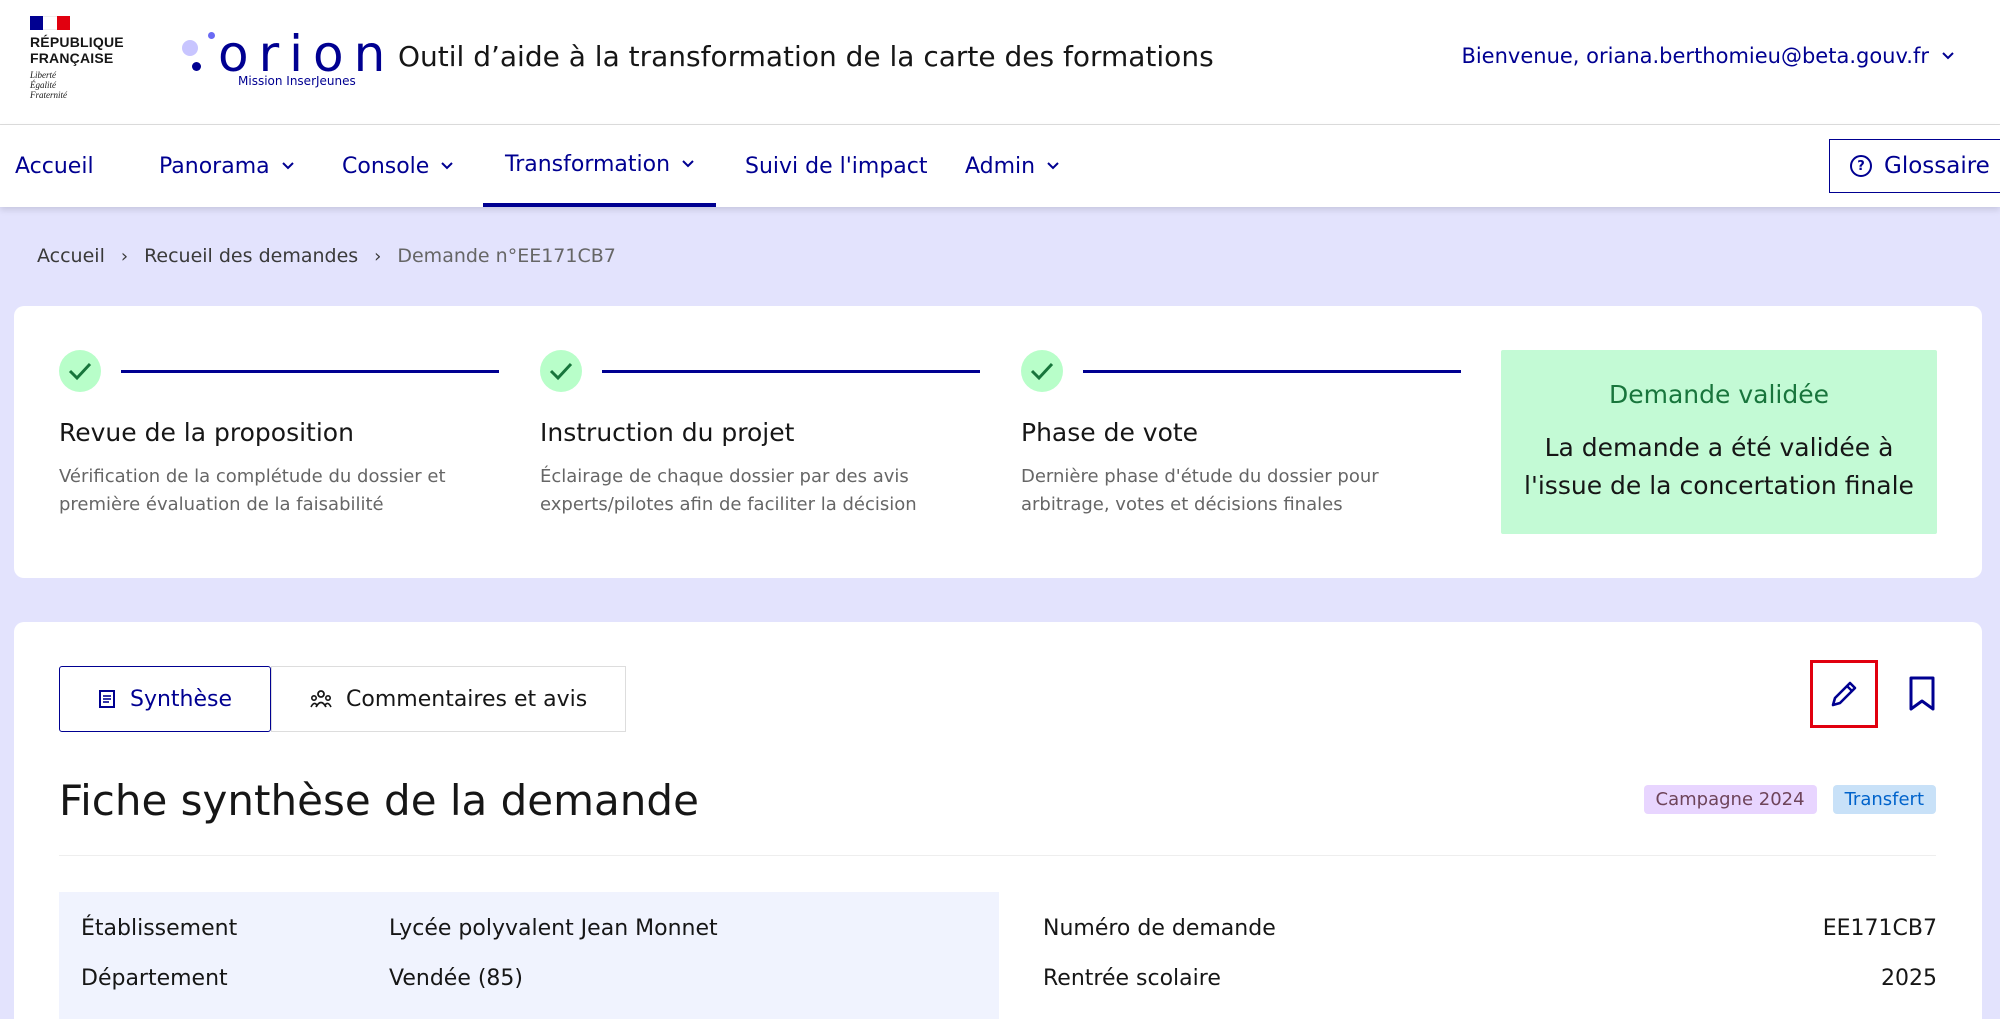  I want to click on badges: Campagne 2024 Transfert, so click(1789, 799).